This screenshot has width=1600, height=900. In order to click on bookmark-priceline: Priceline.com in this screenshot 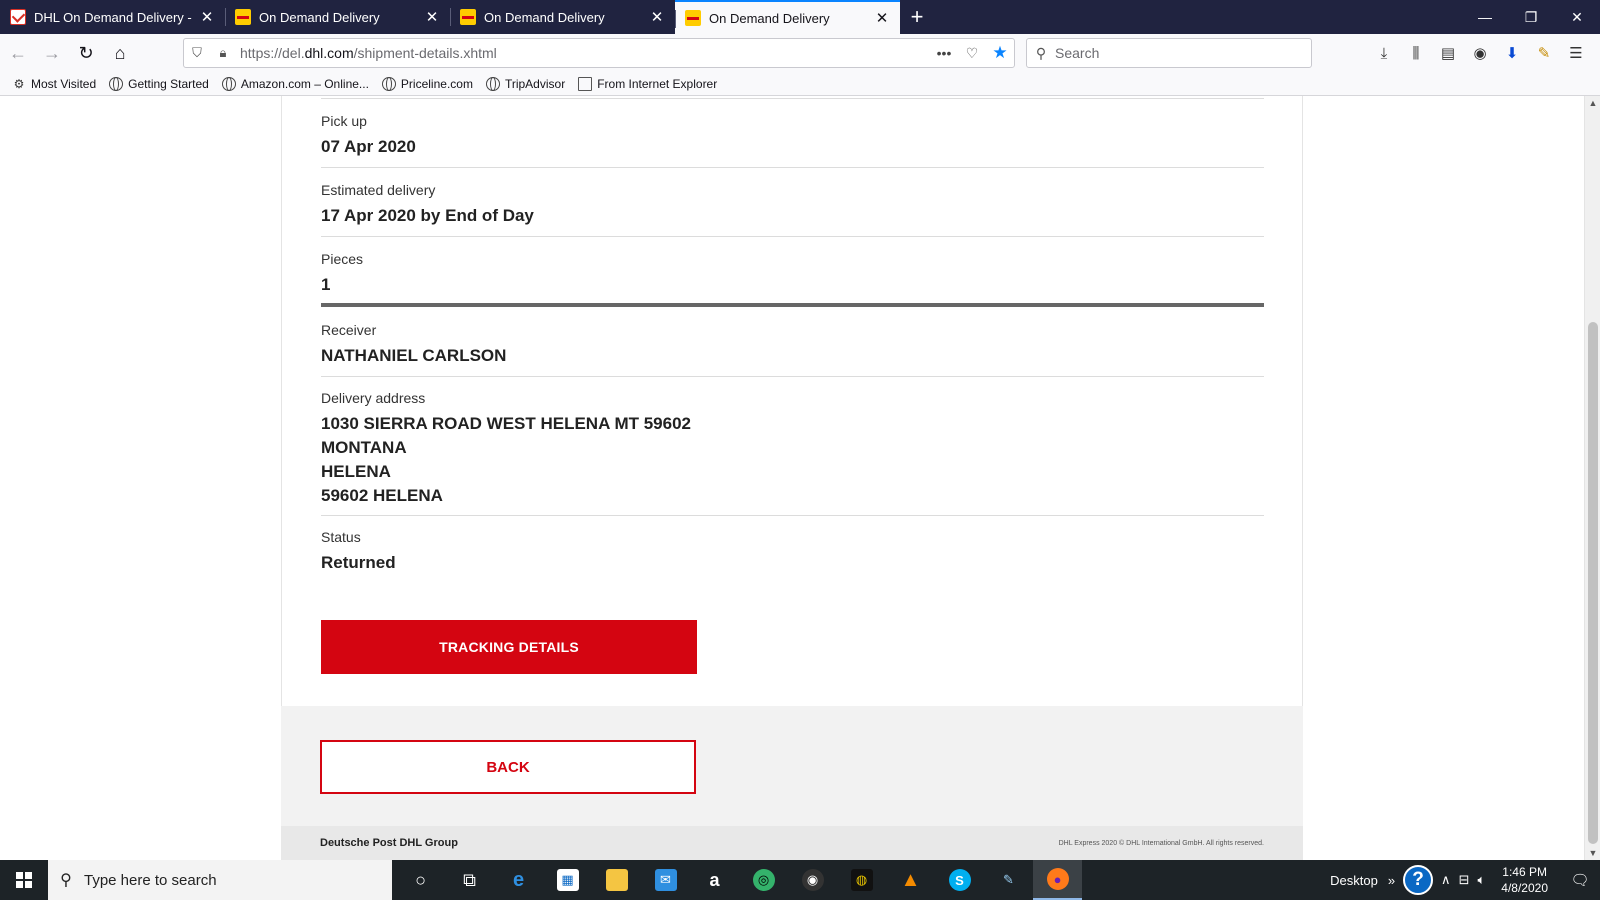, I will do `click(427, 83)`.